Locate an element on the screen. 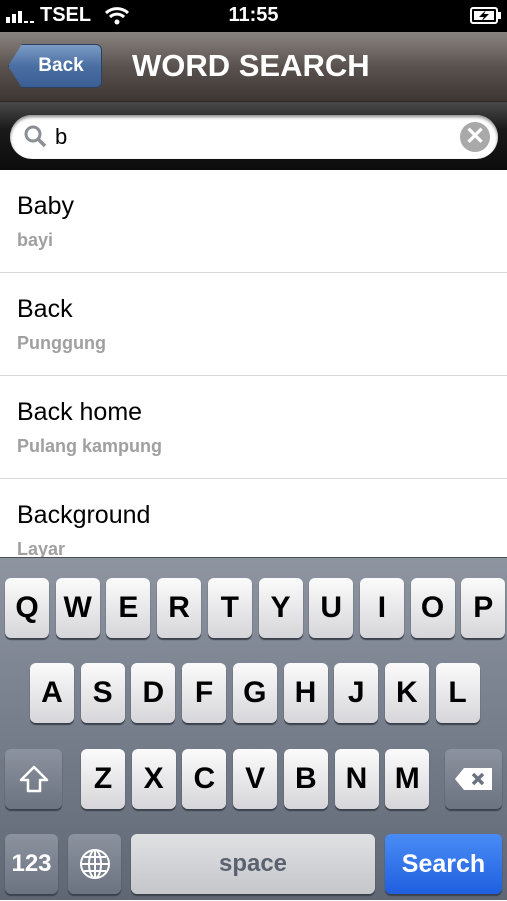 Image resolution: width=507 pixels, height=901 pixels. key-g: G is located at coordinates (254, 693).